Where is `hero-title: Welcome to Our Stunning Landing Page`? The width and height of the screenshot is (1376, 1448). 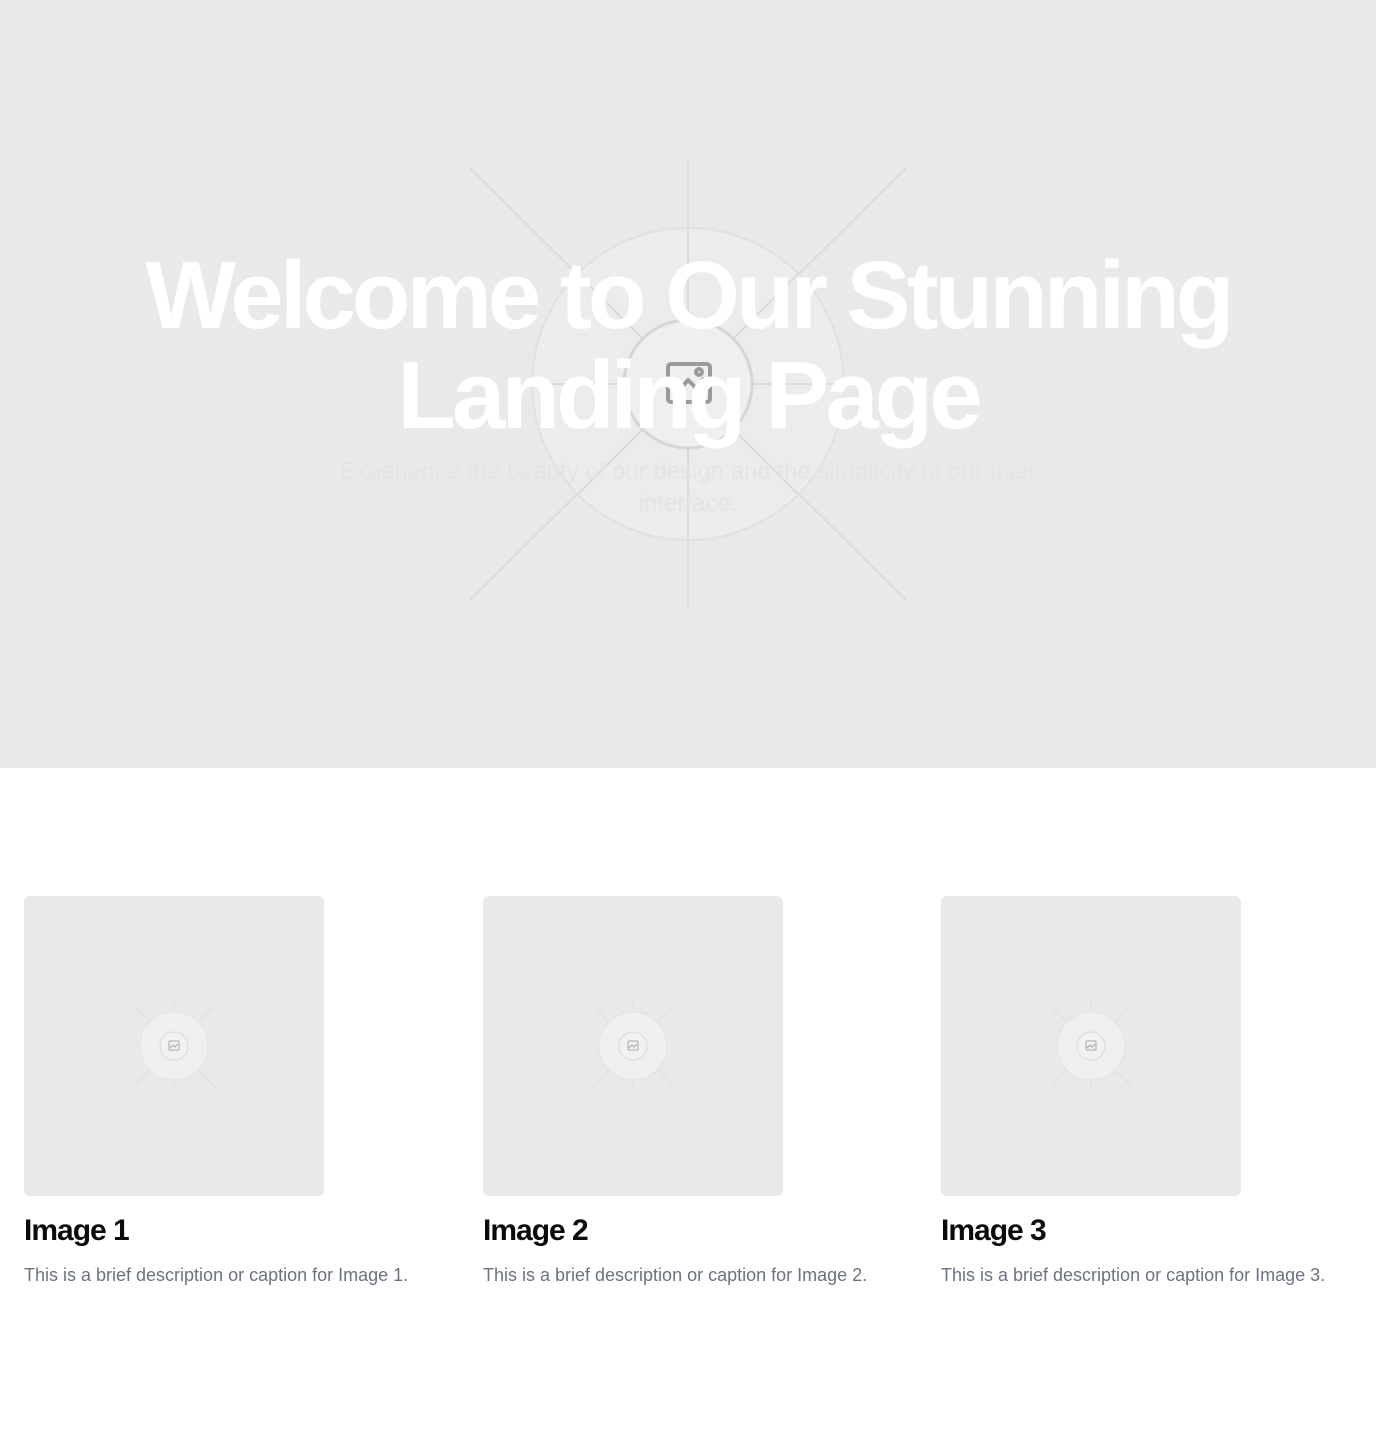 hero-title: Welcome to Our Stunning Landing Page is located at coordinates (688, 346).